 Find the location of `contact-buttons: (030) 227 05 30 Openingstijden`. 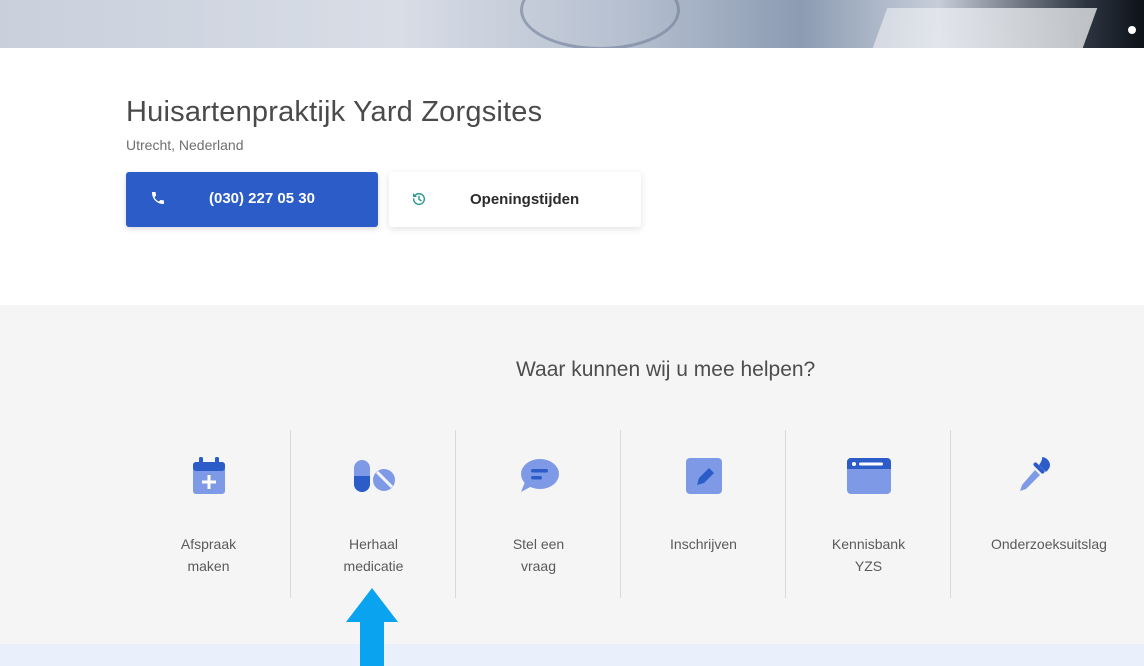

contact-buttons: (030) 227 05 30 Openingstijden is located at coordinates (383, 199).